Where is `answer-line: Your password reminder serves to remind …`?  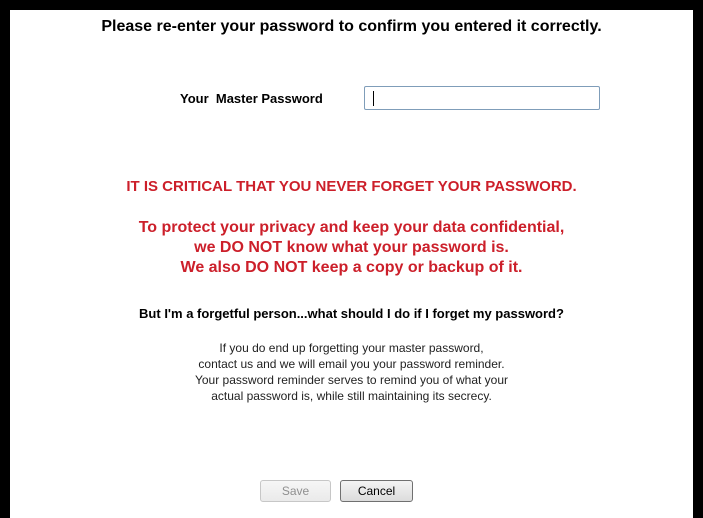
answer-line: Your password reminder serves to remind … is located at coordinates (351, 380).